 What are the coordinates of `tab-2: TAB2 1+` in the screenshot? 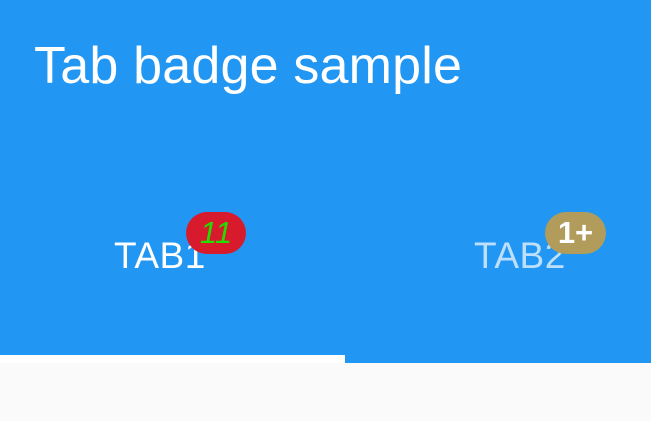 It's located at (498, 260).